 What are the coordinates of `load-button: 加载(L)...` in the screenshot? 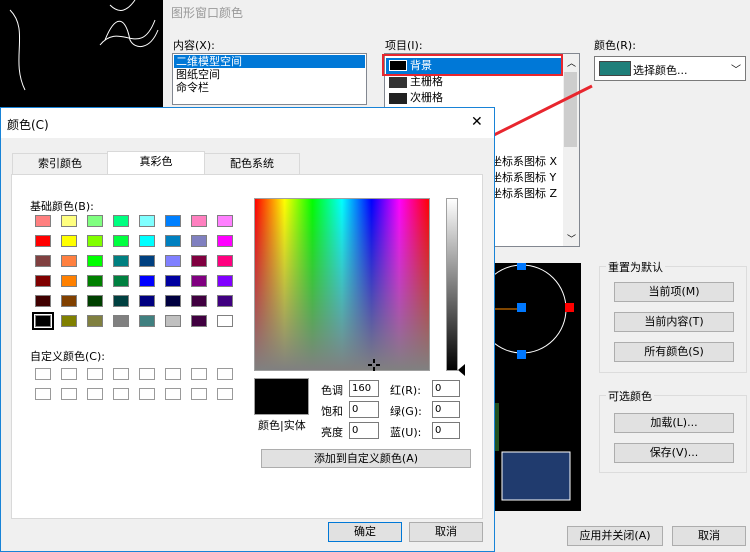 It's located at (674, 423).